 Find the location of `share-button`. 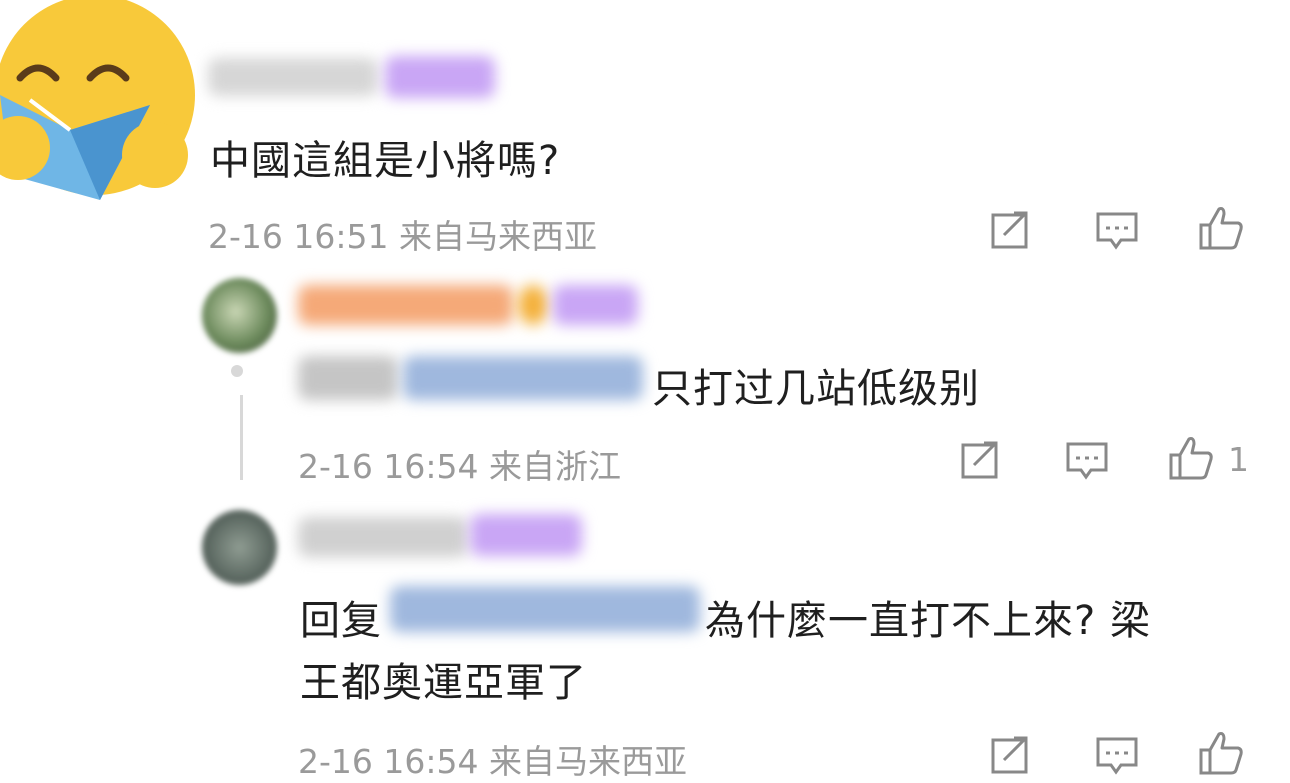

share-button is located at coordinates (1011, 232).